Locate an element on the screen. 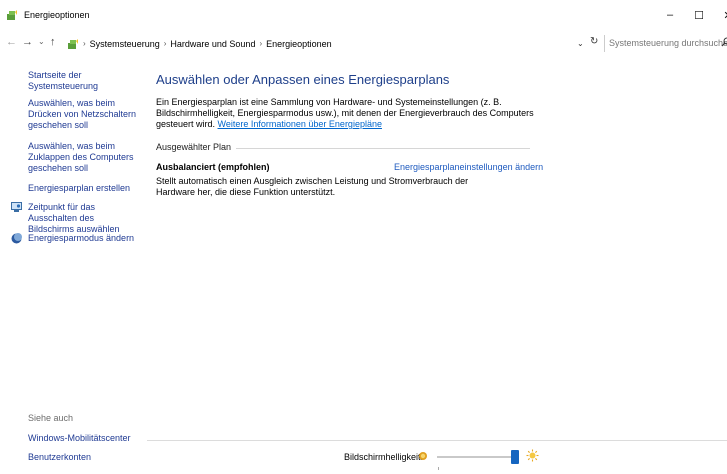  brightness-slider-thumb is located at coordinates (515, 457).